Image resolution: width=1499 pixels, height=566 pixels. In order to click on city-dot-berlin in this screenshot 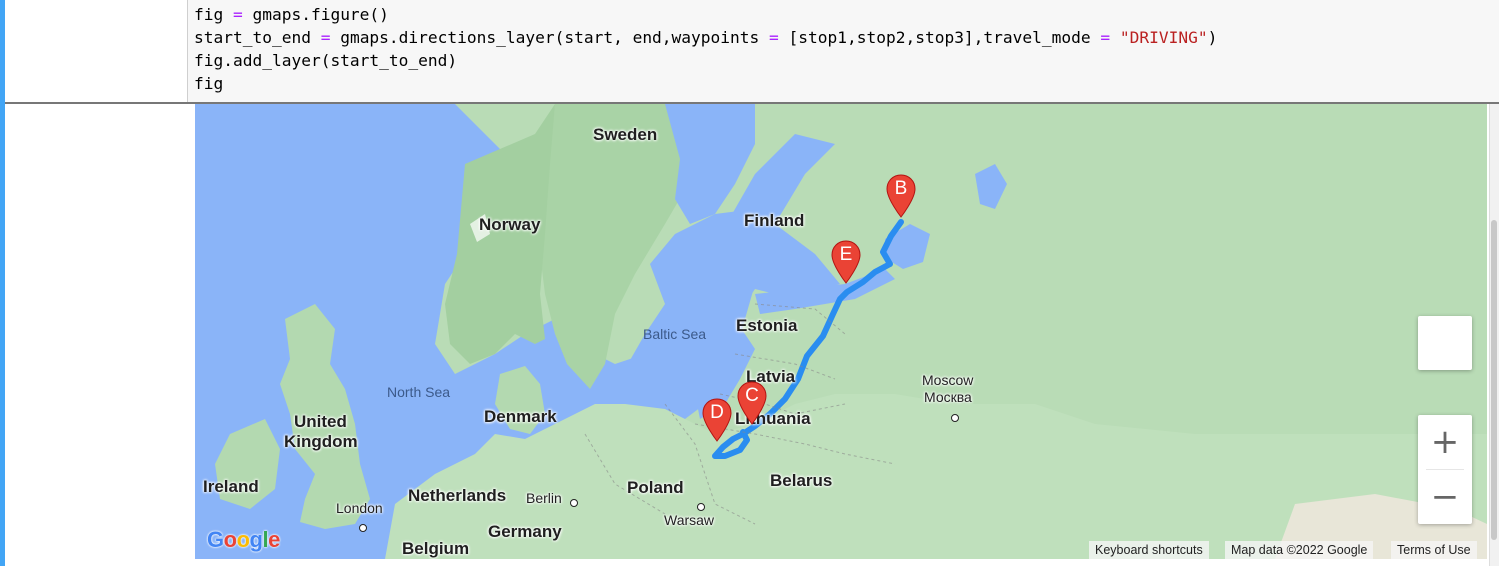, I will do `click(573, 501)`.